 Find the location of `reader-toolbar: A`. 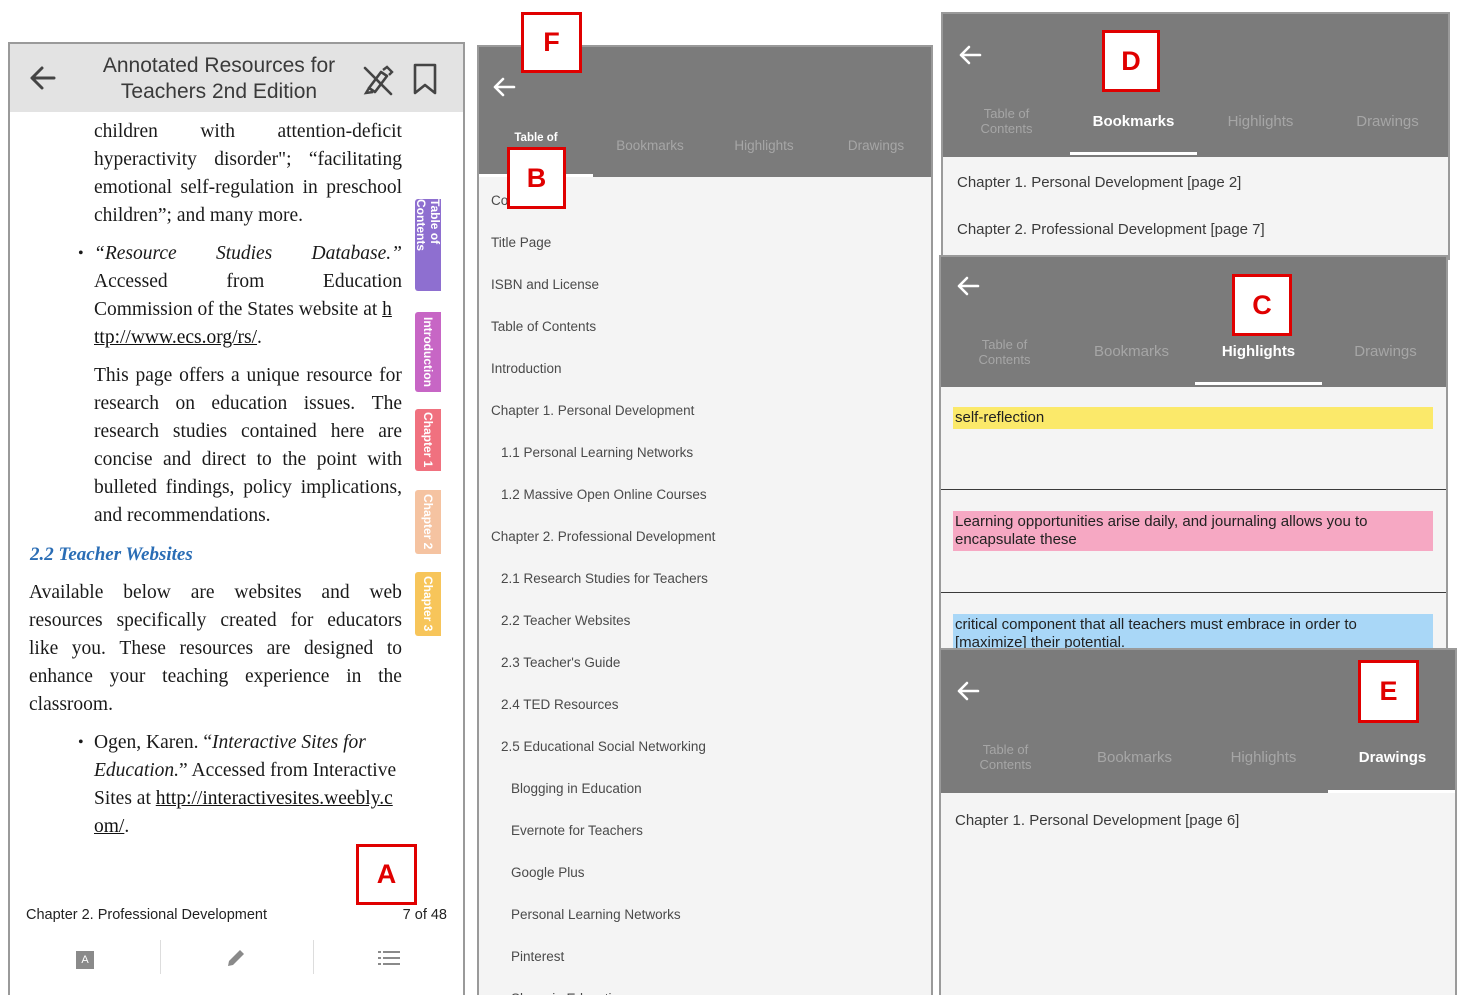

reader-toolbar: A is located at coordinates (236, 960).